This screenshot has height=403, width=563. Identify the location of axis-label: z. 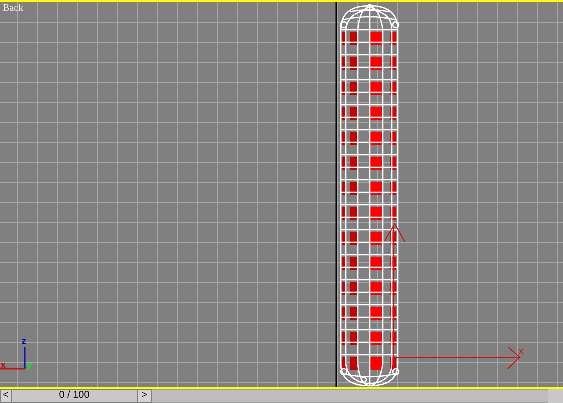
(24, 341).